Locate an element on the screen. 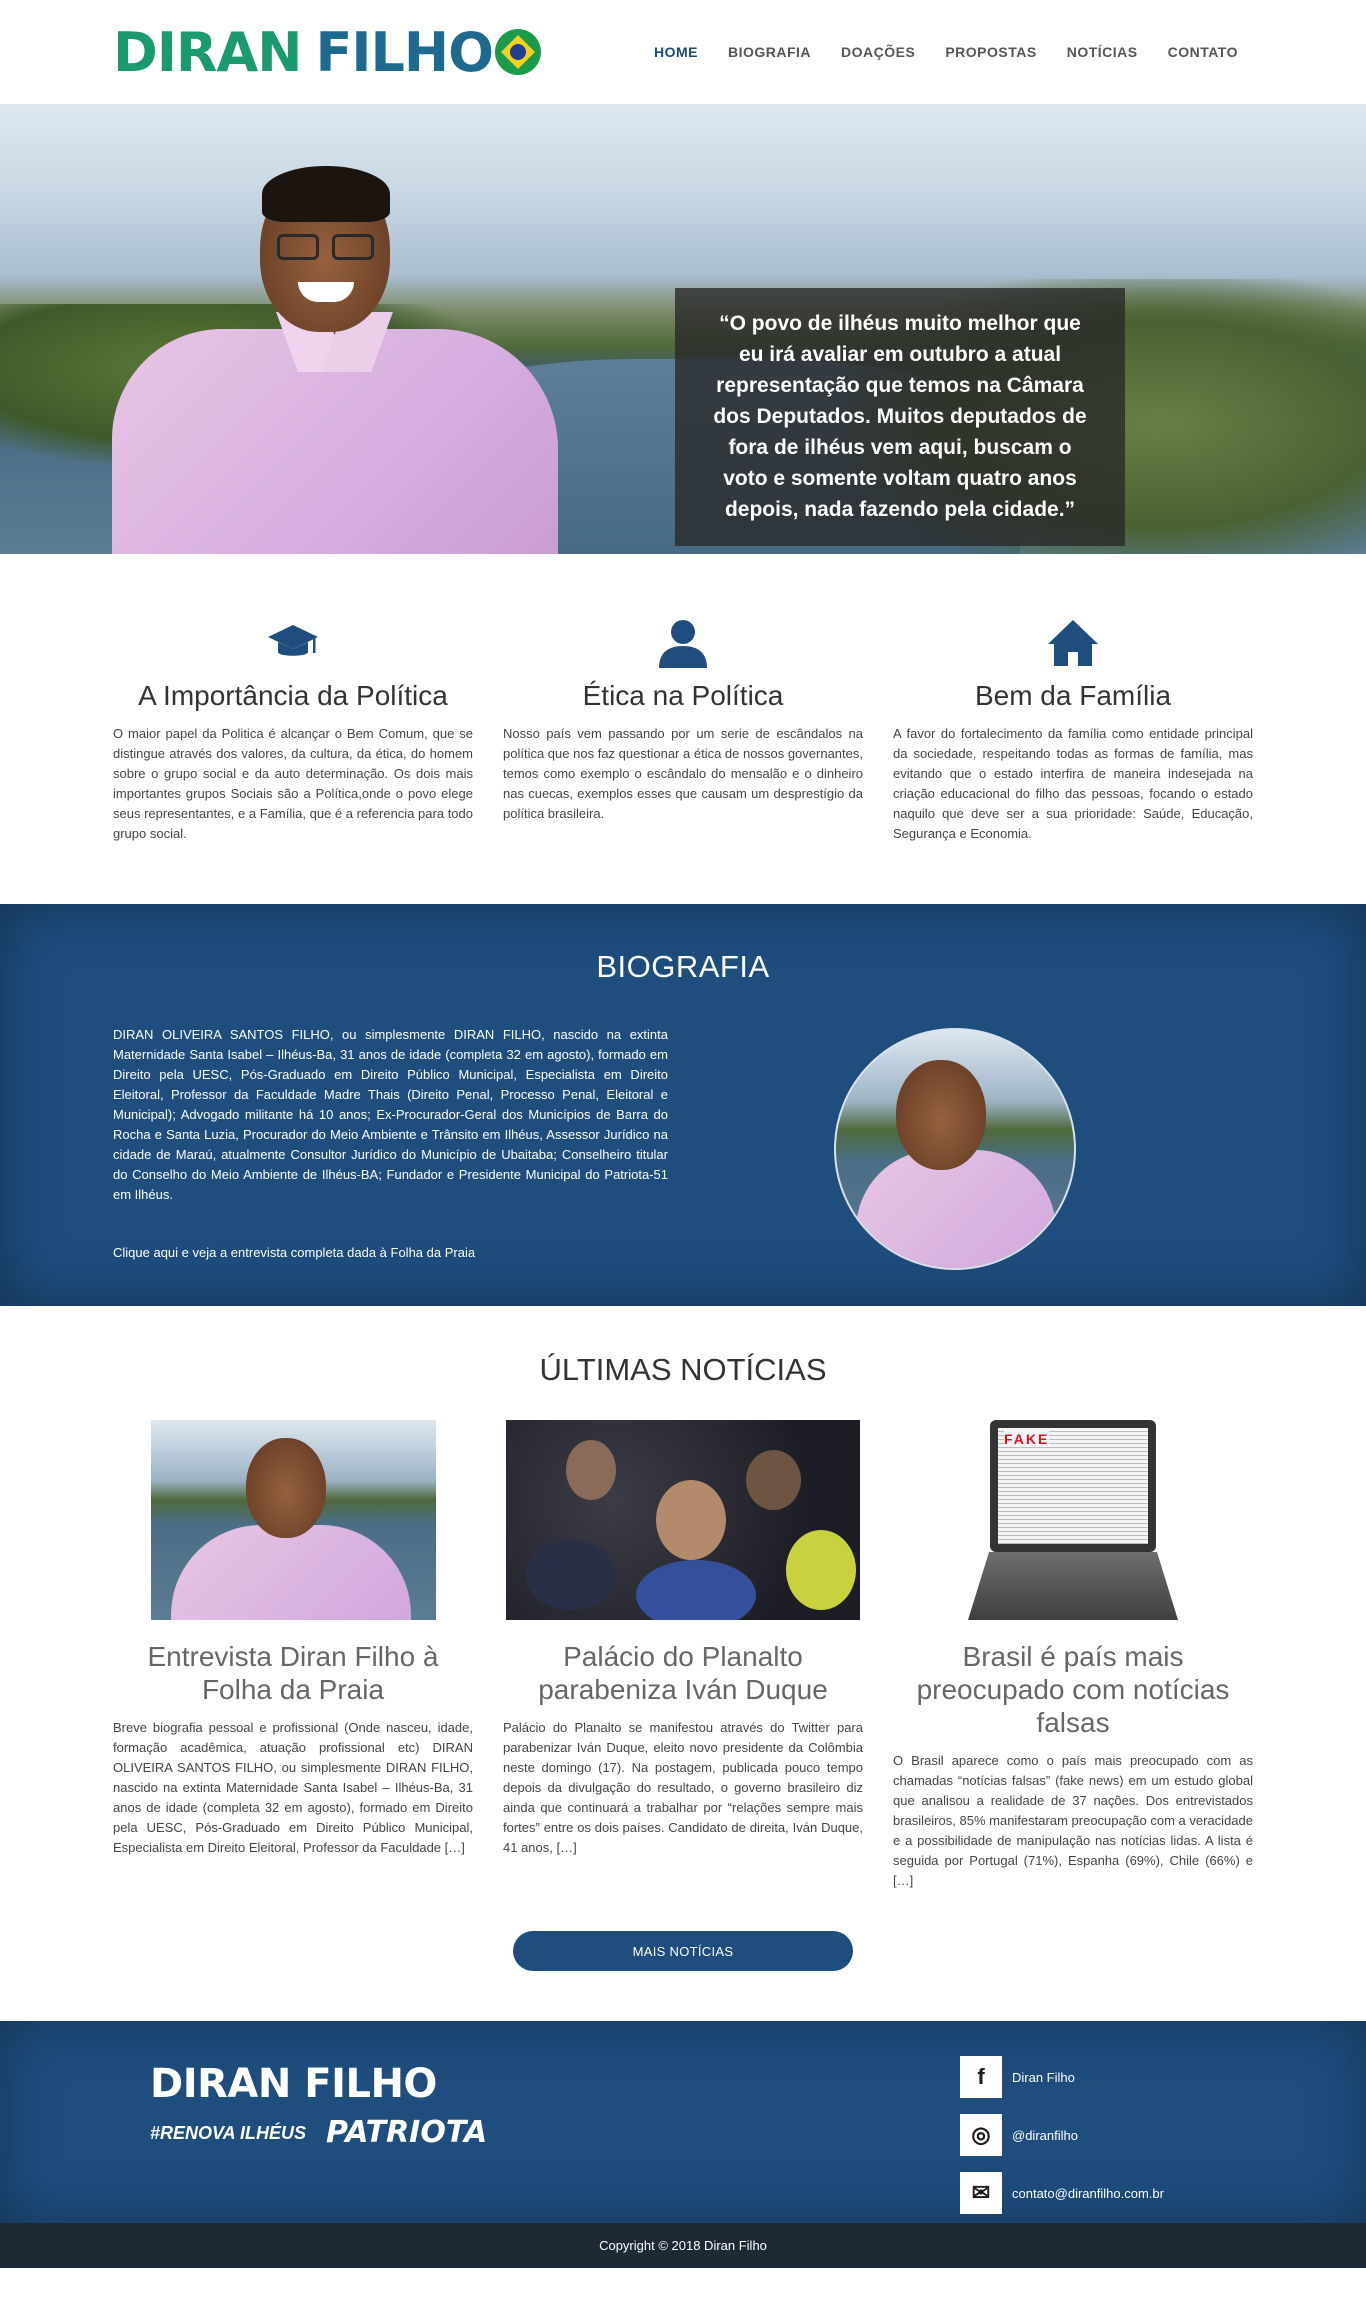 The image size is (1366, 2306). nav-contato: CONTATO is located at coordinates (1203, 52).